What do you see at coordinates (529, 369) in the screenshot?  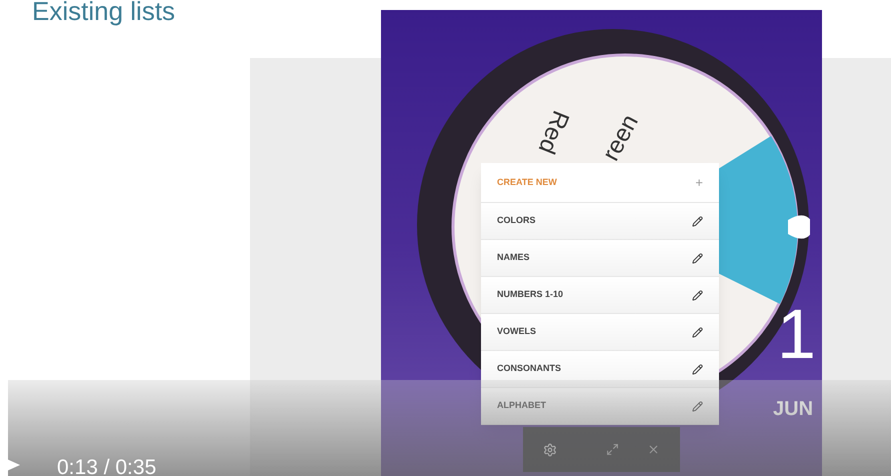 I see `list-menu-item: CONSONANTS` at bounding box center [529, 369].